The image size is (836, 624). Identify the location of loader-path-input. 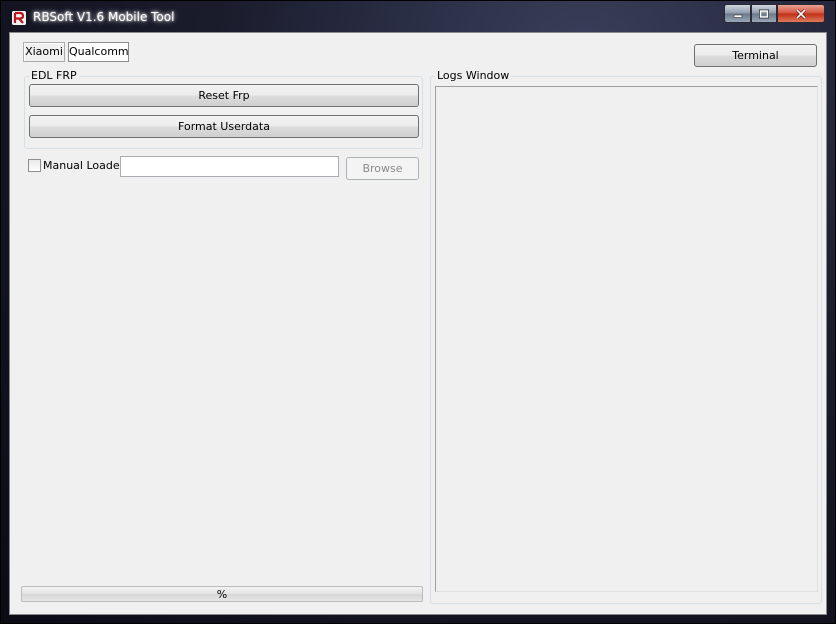
(229, 166).